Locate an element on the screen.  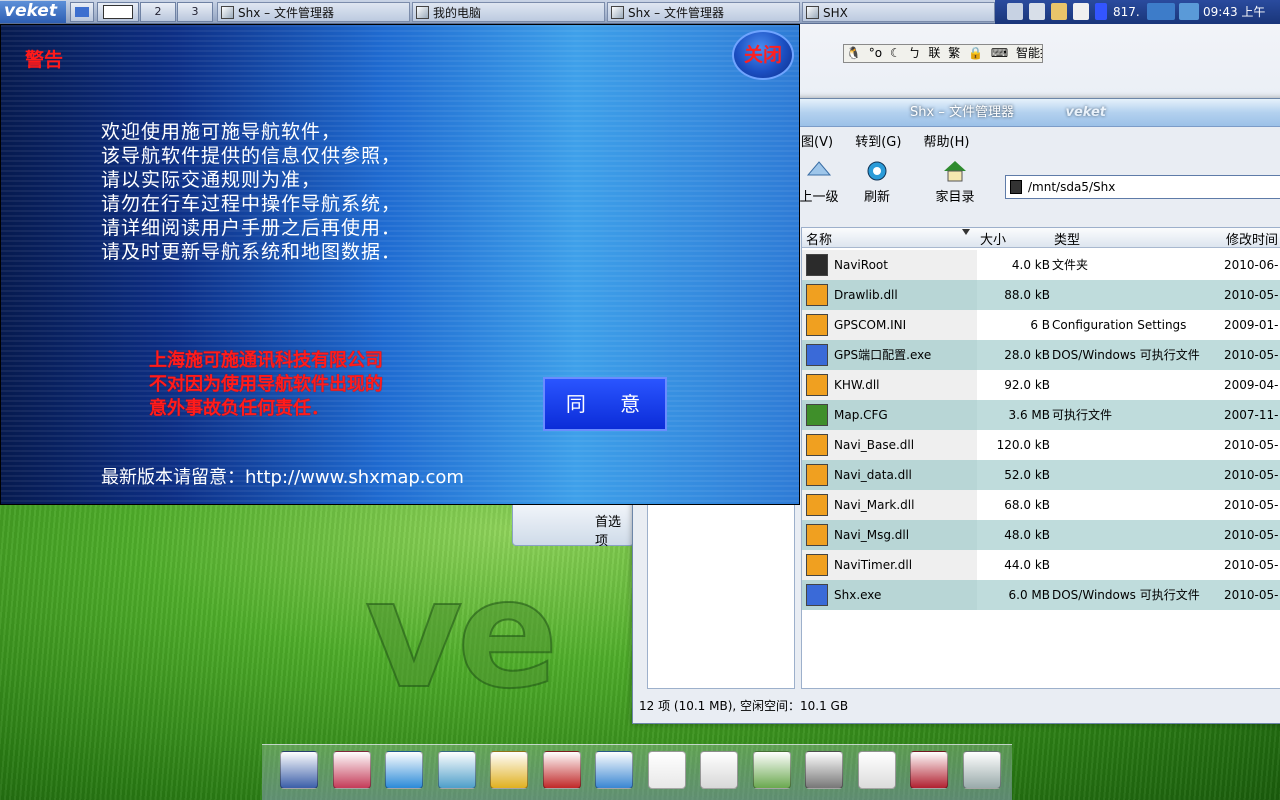
file-size: 88.0 kB is located at coordinates (1027, 295).